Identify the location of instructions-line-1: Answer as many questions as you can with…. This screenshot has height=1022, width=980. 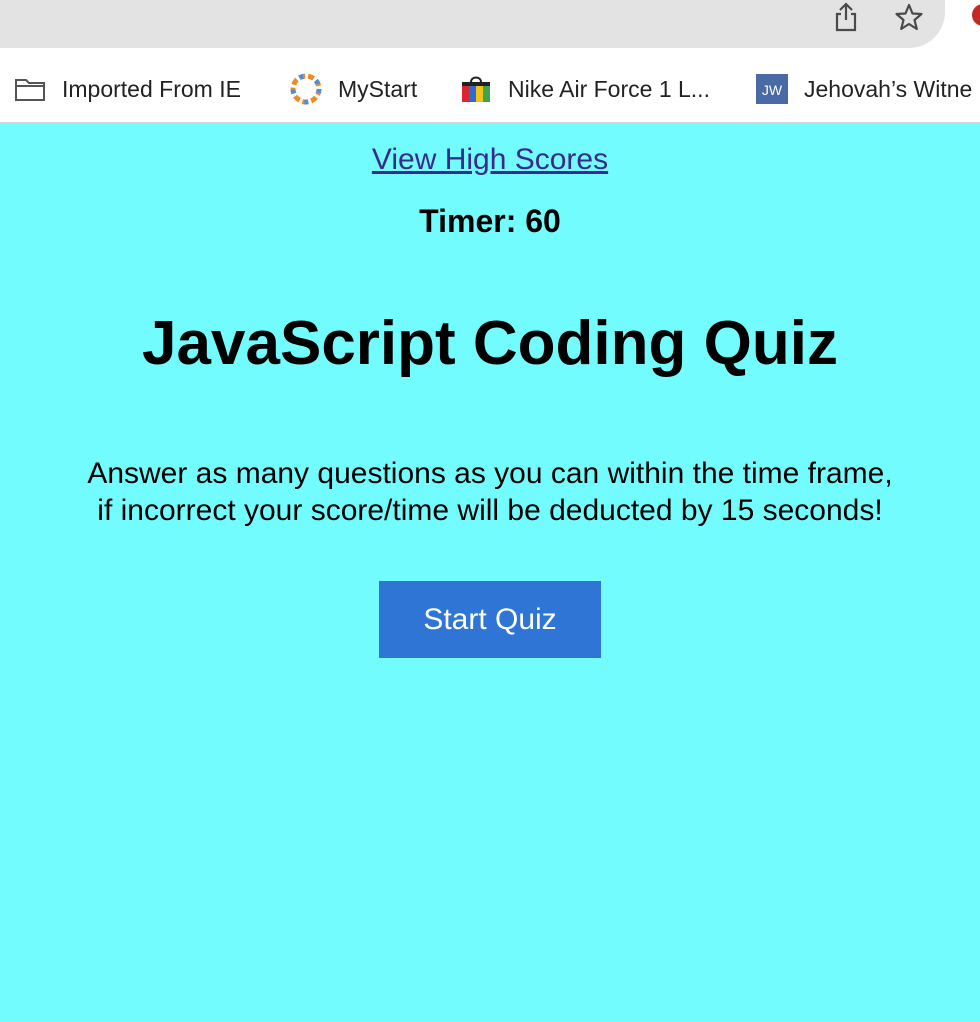
(490, 473).